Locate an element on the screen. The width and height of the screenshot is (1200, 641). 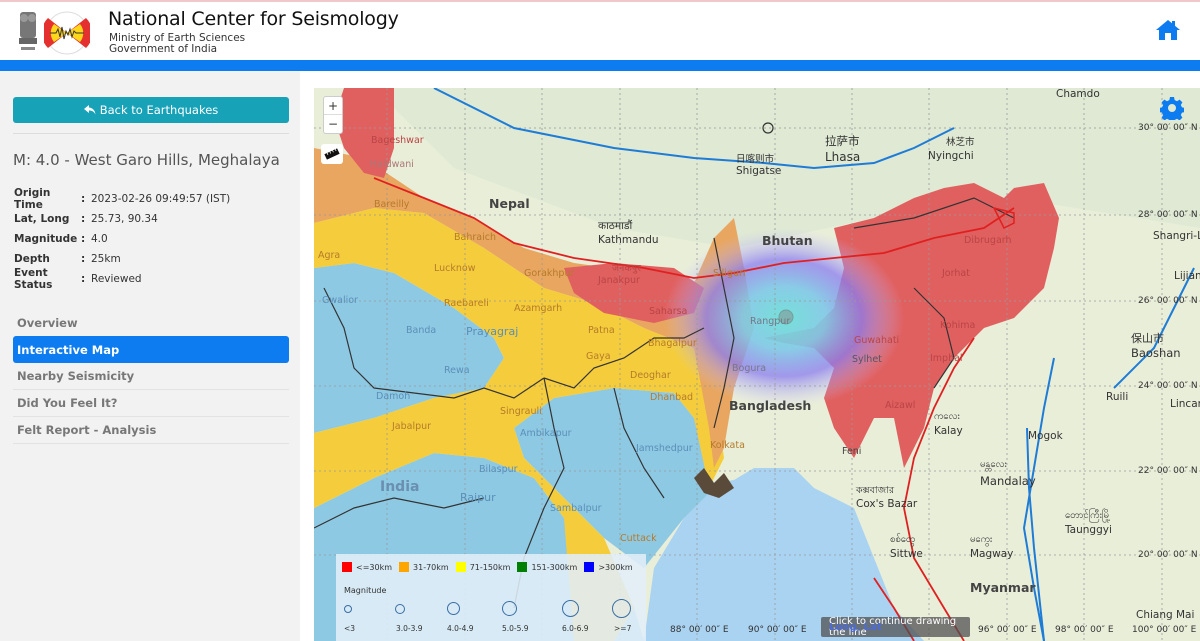
nav-item-felt-report-analysis: Felt Report - Analysis is located at coordinates (151, 430).